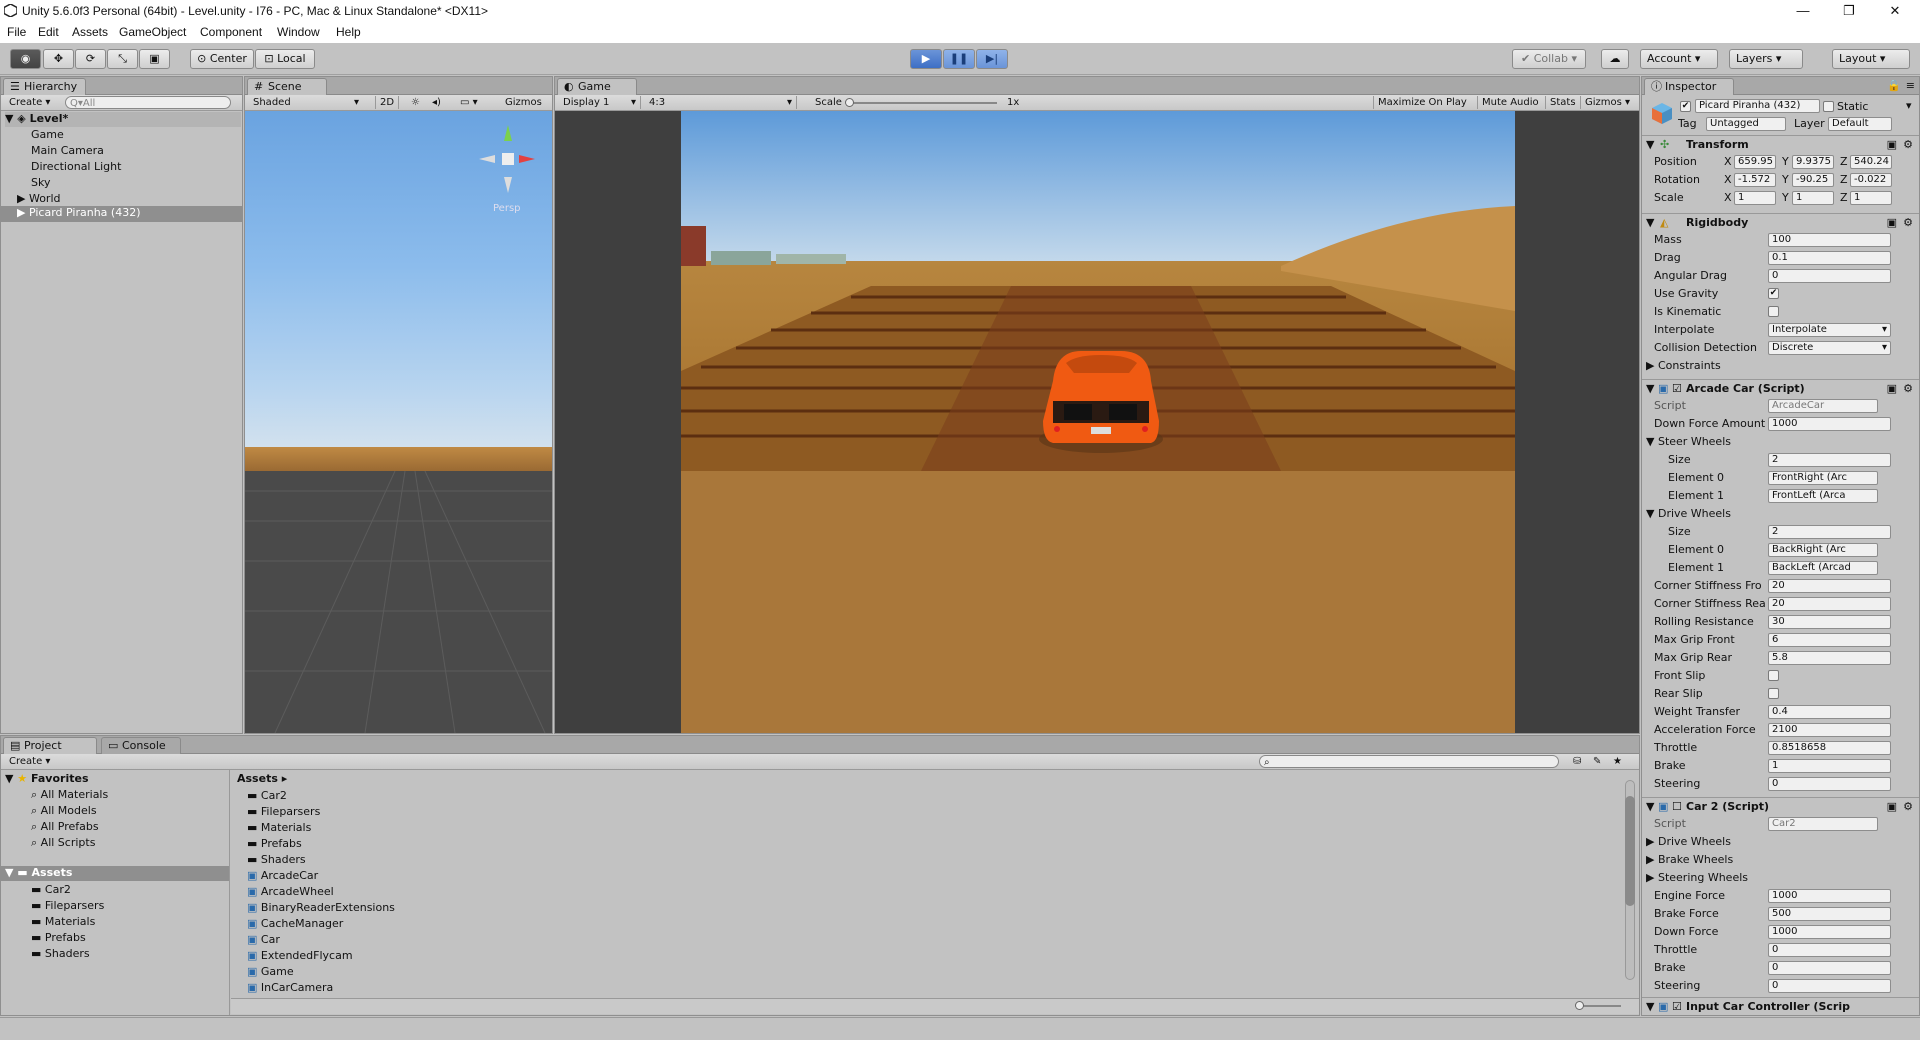  I want to click on play-button: ▶, so click(926, 59).